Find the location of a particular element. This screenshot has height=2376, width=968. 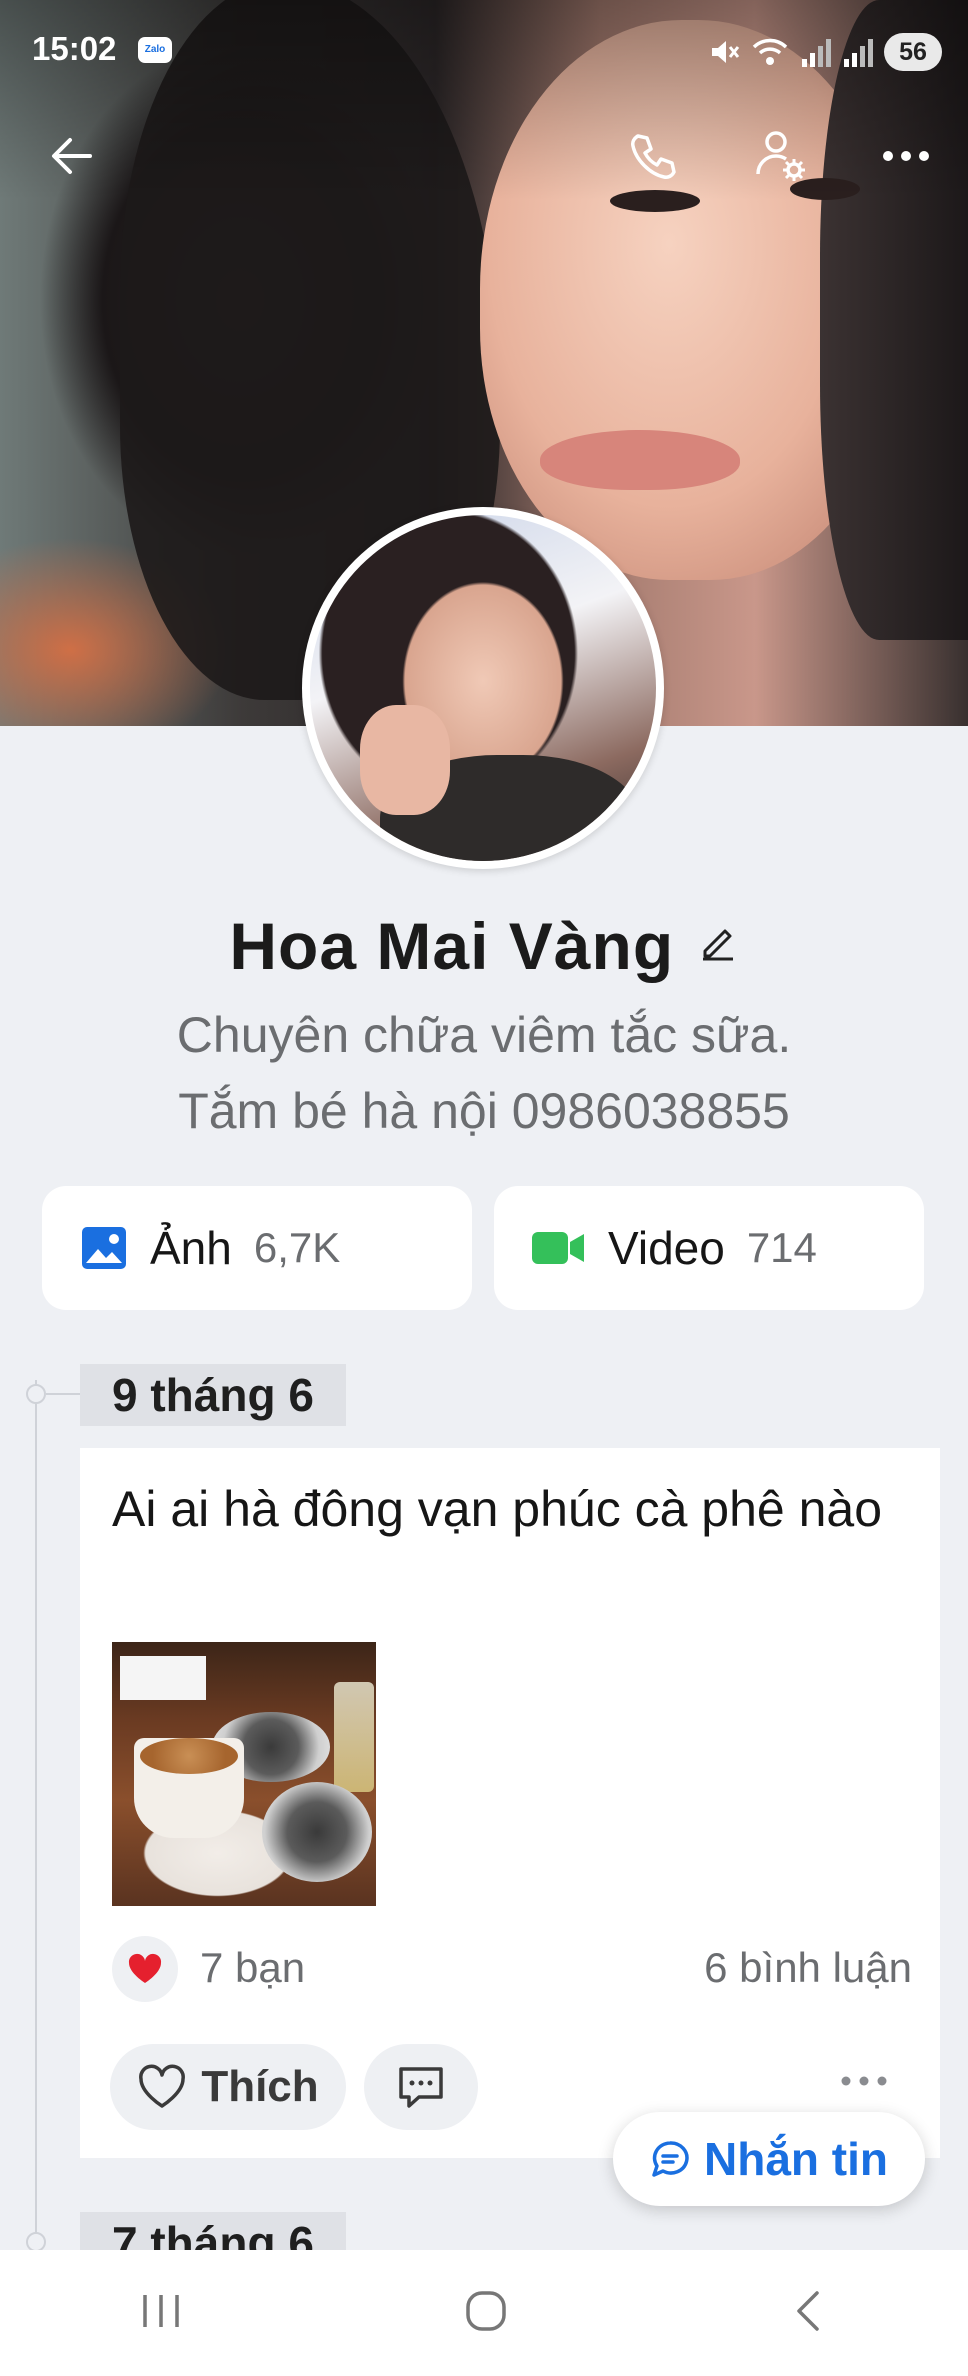

post-more-button is located at coordinates (864, 2083).